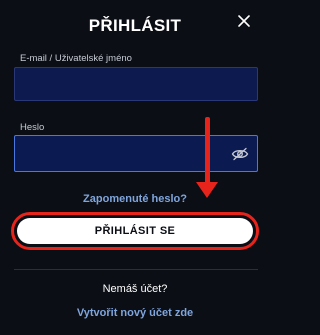  What do you see at coordinates (135, 199) in the screenshot?
I see `forgot-password-link: Zapomenuté heslo?` at bounding box center [135, 199].